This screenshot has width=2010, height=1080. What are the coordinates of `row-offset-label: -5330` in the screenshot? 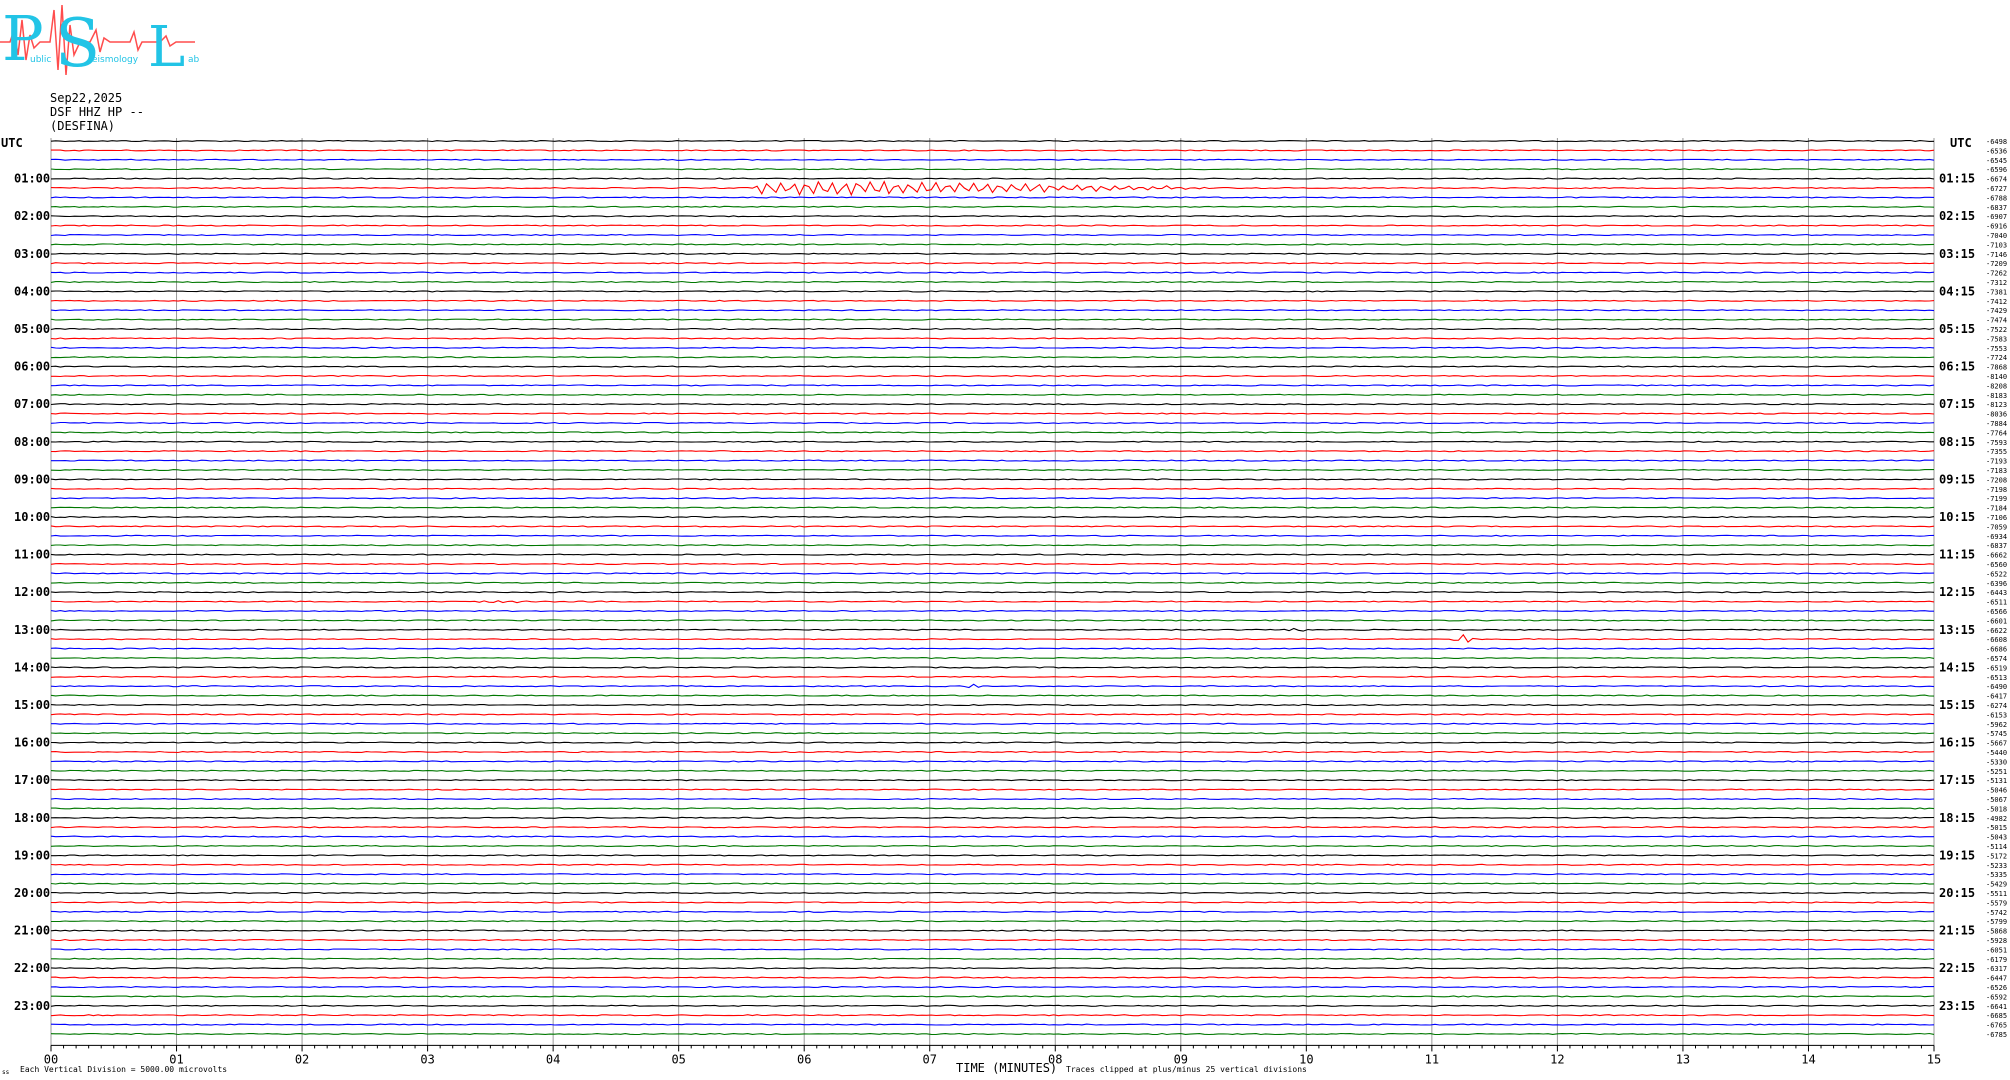 It's located at (1996, 762).